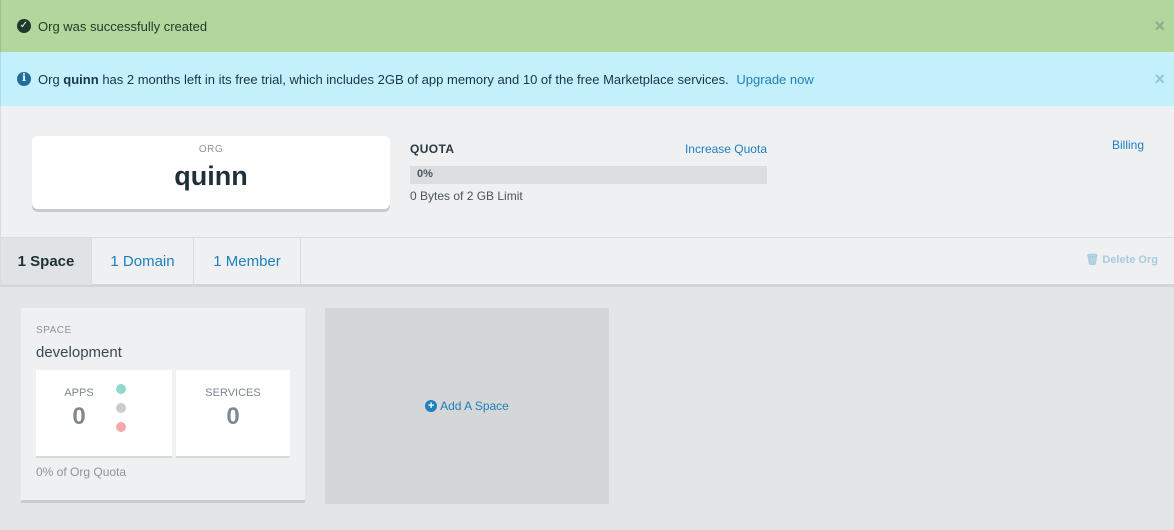 This screenshot has width=1174, height=530. Describe the element at coordinates (123, 26) in the screenshot. I see `success-message: Org was successfully created` at that location.